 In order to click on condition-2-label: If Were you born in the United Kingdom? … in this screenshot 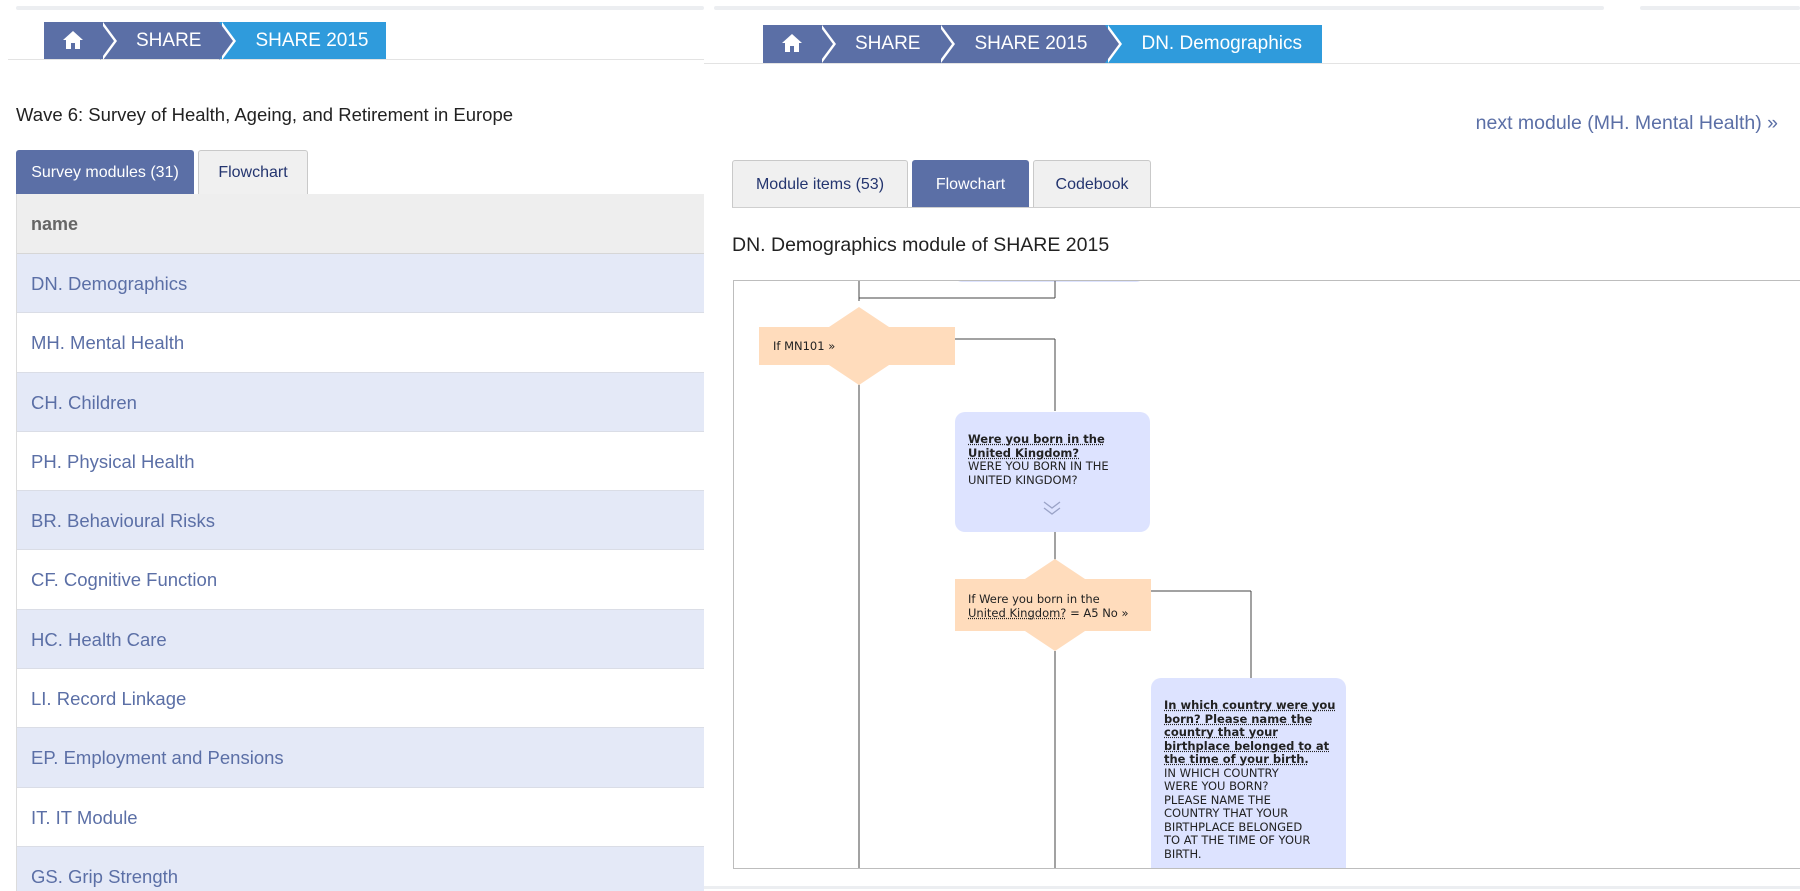, I will do `click(1058, 606)`.